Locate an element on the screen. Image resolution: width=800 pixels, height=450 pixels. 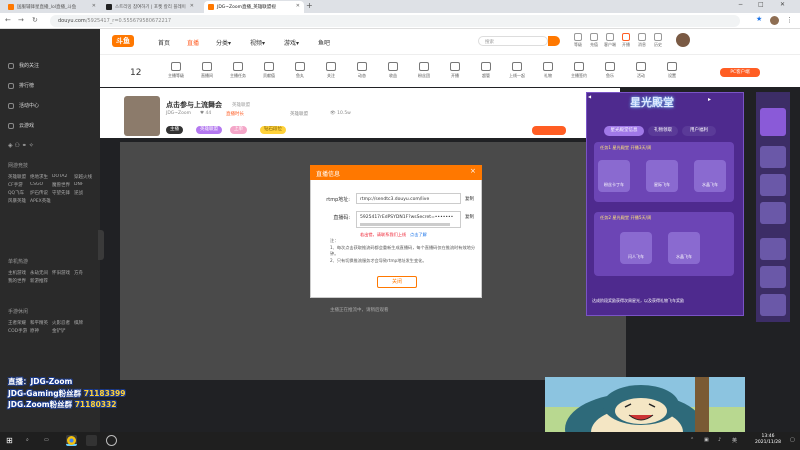
nav-game: 游戏▾ is located at coordinates (291, 42).